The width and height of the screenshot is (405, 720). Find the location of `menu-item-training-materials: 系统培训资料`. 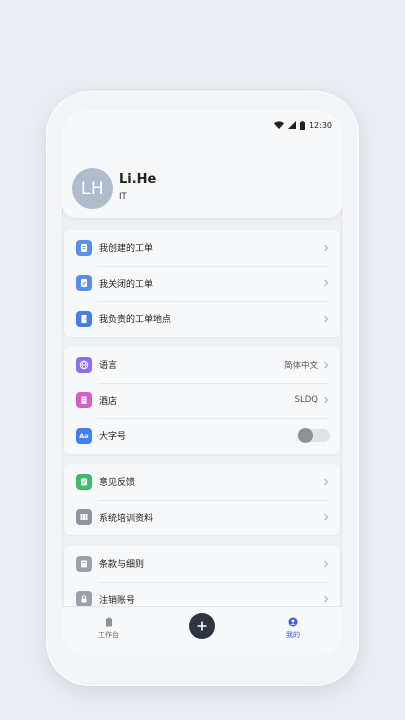

menu-item-training-materials: 系统培训资料 is located at coordinates (202, 517).